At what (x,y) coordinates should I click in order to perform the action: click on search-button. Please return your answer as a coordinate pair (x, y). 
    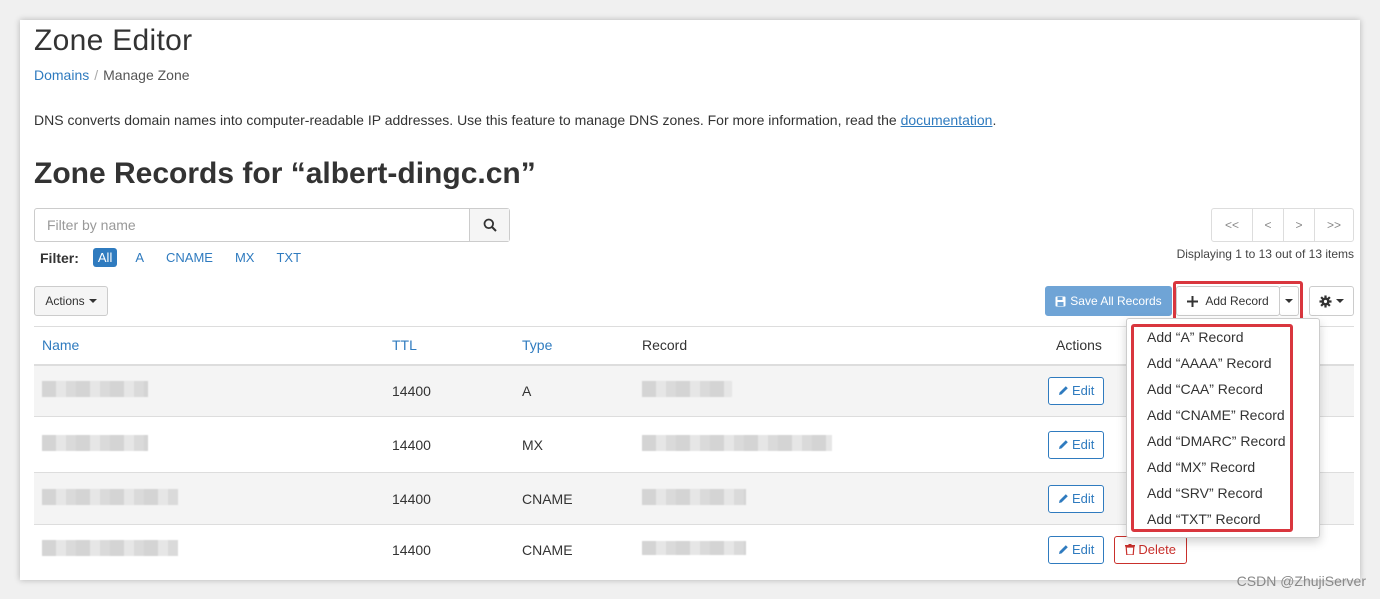
    Looking at the image, I should click on (489, 225).